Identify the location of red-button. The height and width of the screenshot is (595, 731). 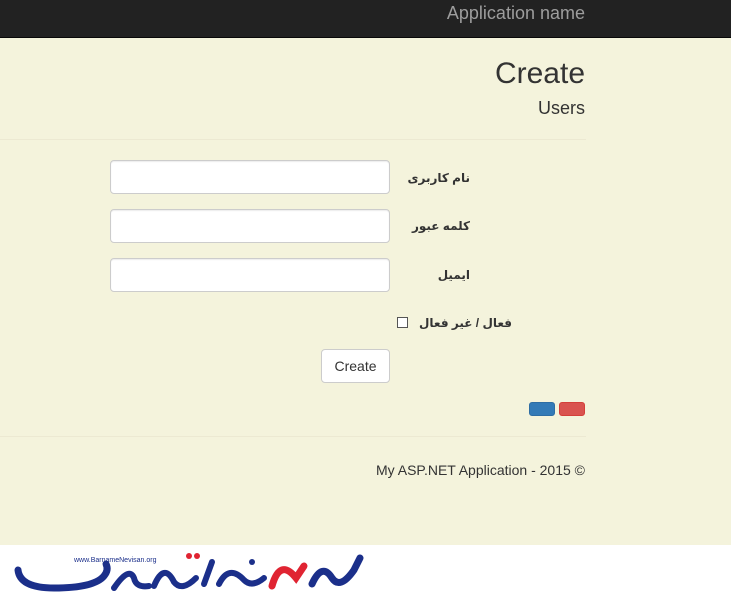
(572, 409).